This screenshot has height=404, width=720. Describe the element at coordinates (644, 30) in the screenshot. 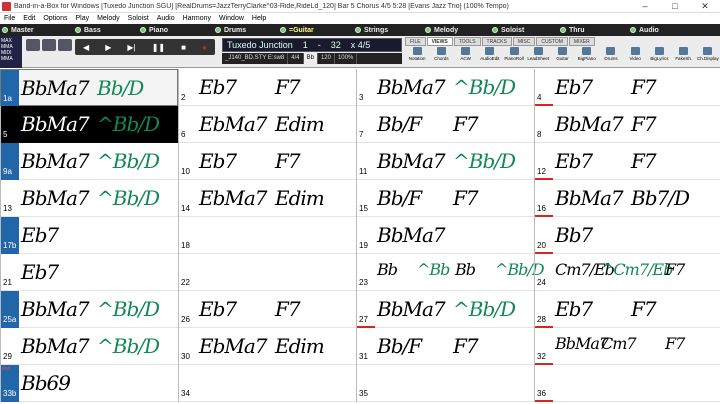

I see `track-audio: Audio` at that location.